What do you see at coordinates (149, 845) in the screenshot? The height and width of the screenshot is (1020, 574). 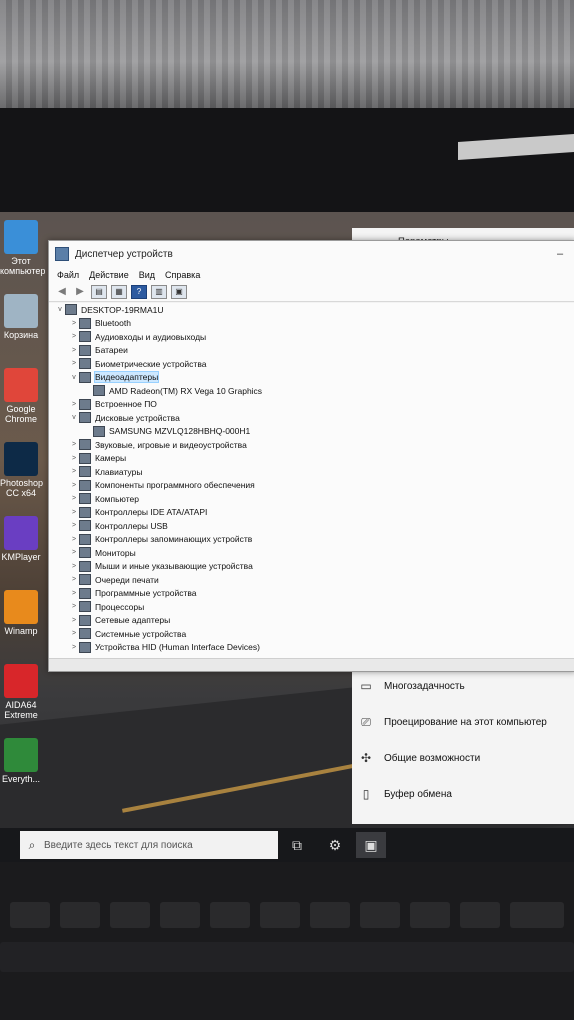 I see `taskbar-search: ⌕ Введите здесь текст для поиска` at bounding box center [149, 845].